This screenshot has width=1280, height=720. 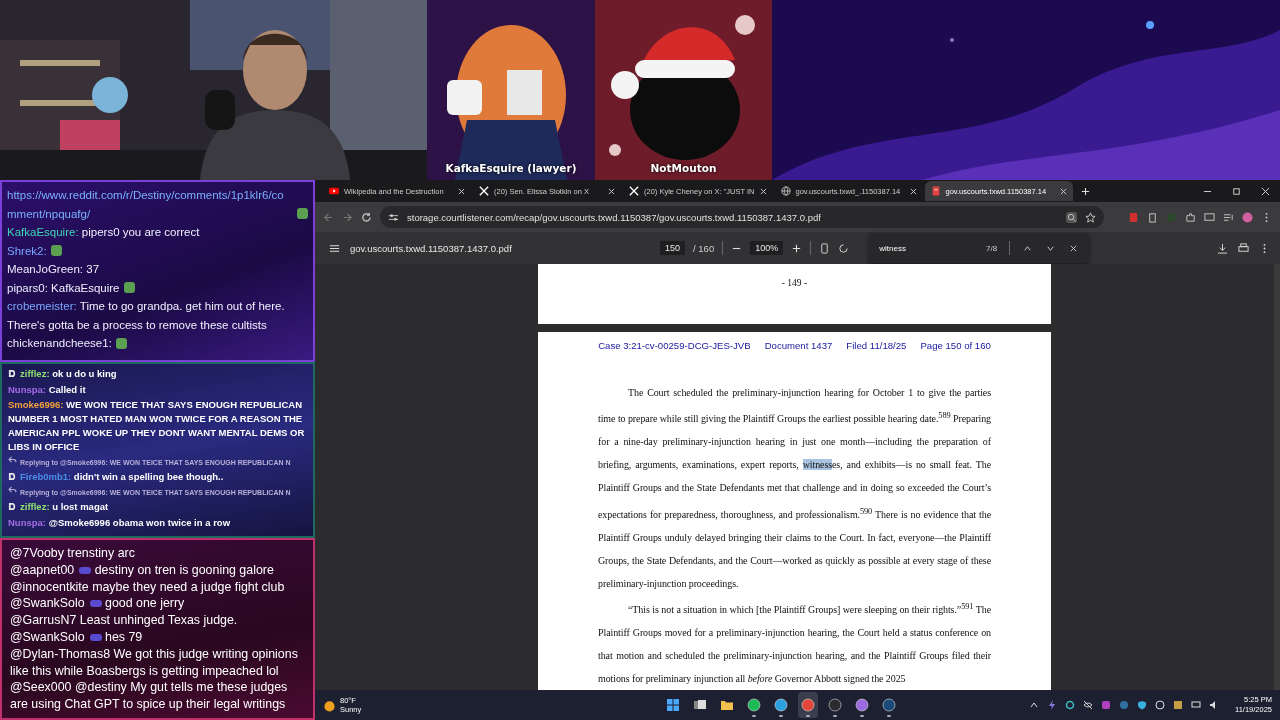 I want to click on back-icon, so click(x=328, y=217).